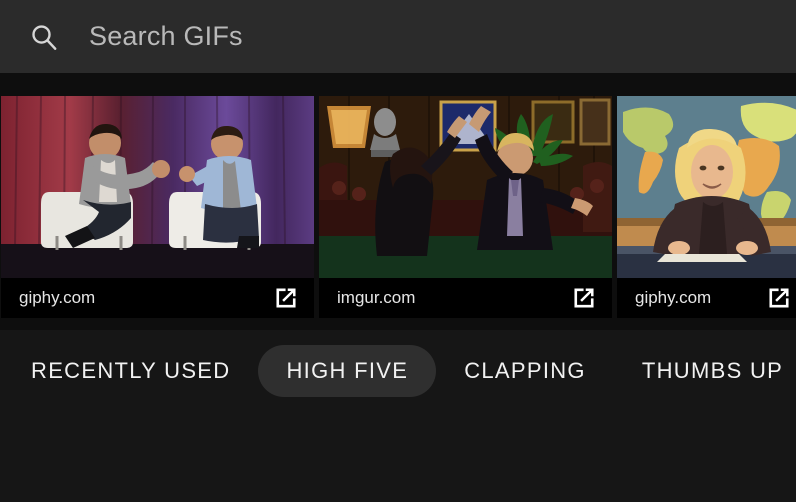 The width and height of the screenshot is (796, 502). Describe the element at coordinates (706, 187) in the screenshot. I see `gif-thumbnail-news-anchor` at that location.